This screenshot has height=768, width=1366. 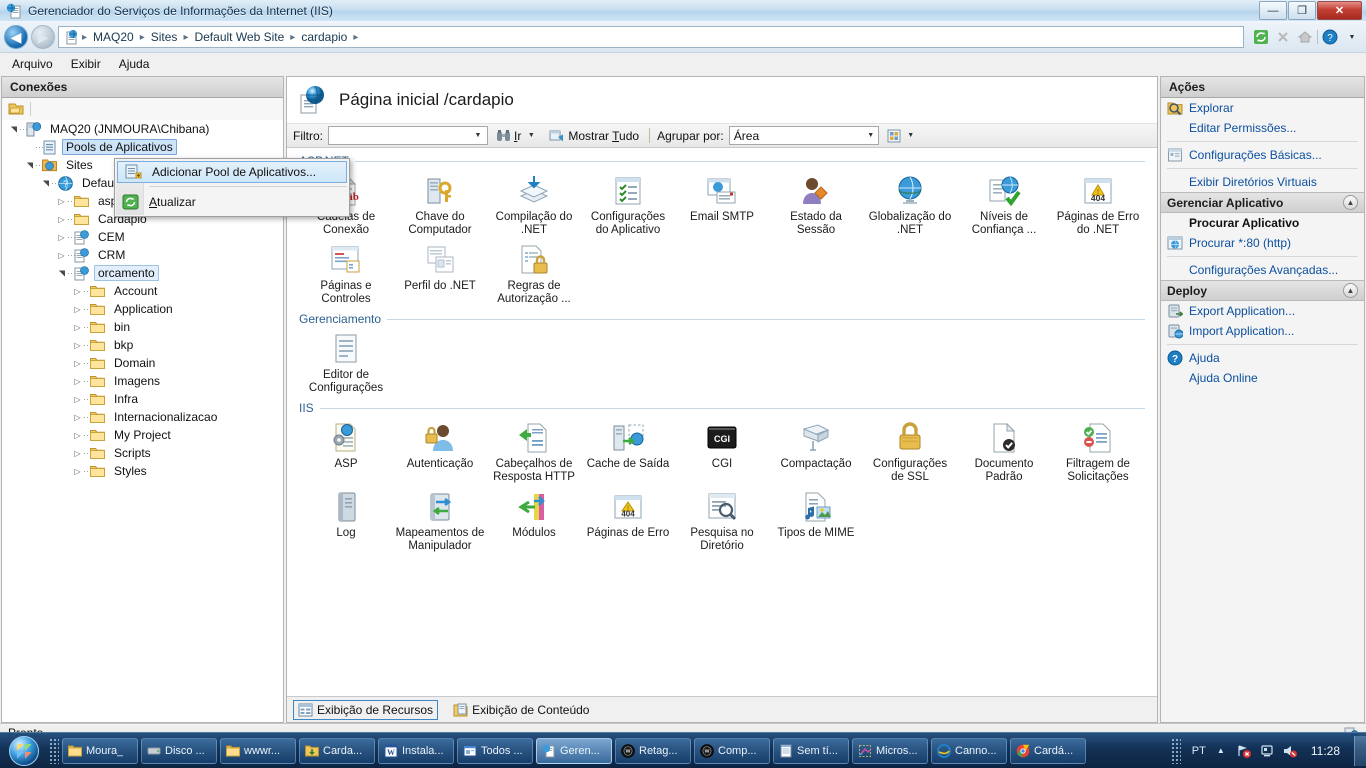 I want to click on context-menu-item-refresh: Atualizar, so click(x=232, y=202).